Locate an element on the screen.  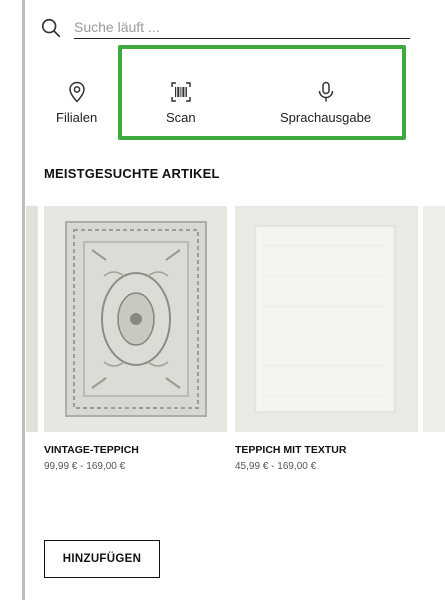
scan-label: Scan is located at coordinates (181, 117).